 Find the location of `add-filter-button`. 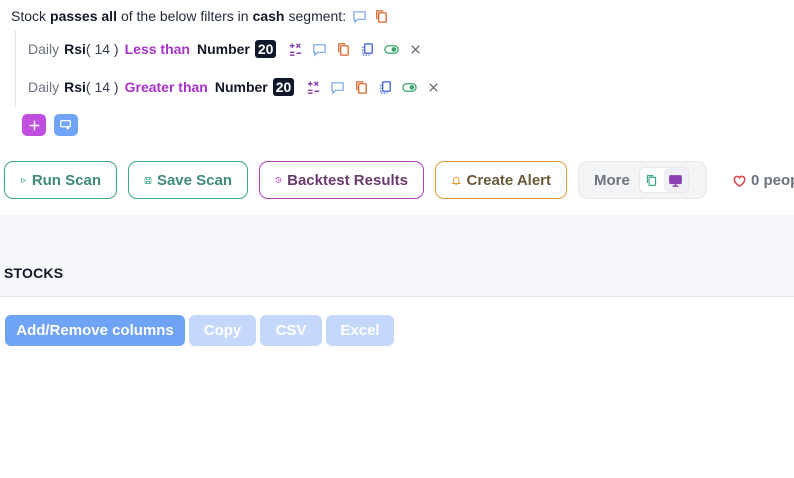

add-filter-button is located at coordinates (34, 125).